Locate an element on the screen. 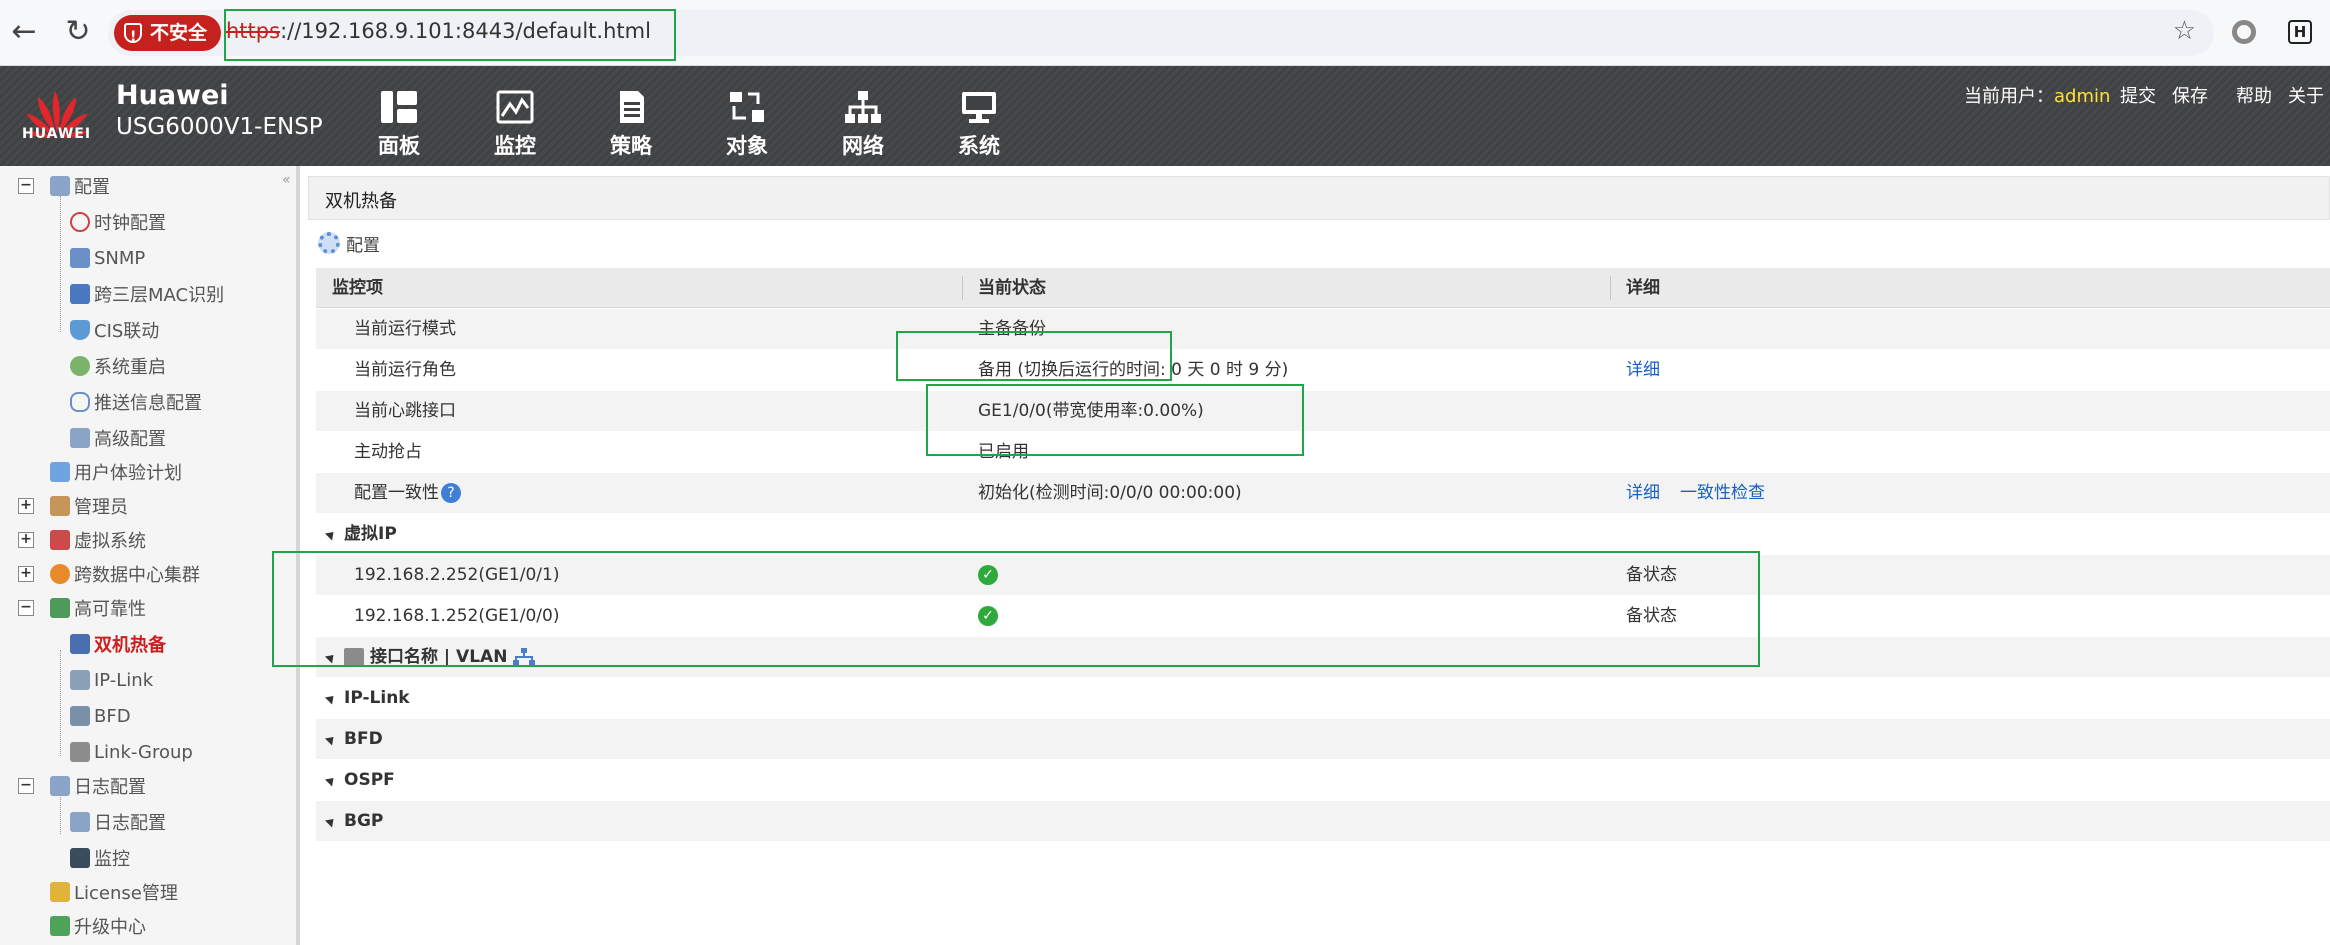 The image size is (2330, 945). sidebar-item-ux-plan: 用户体验计划 is located at coordinates (116, 472).